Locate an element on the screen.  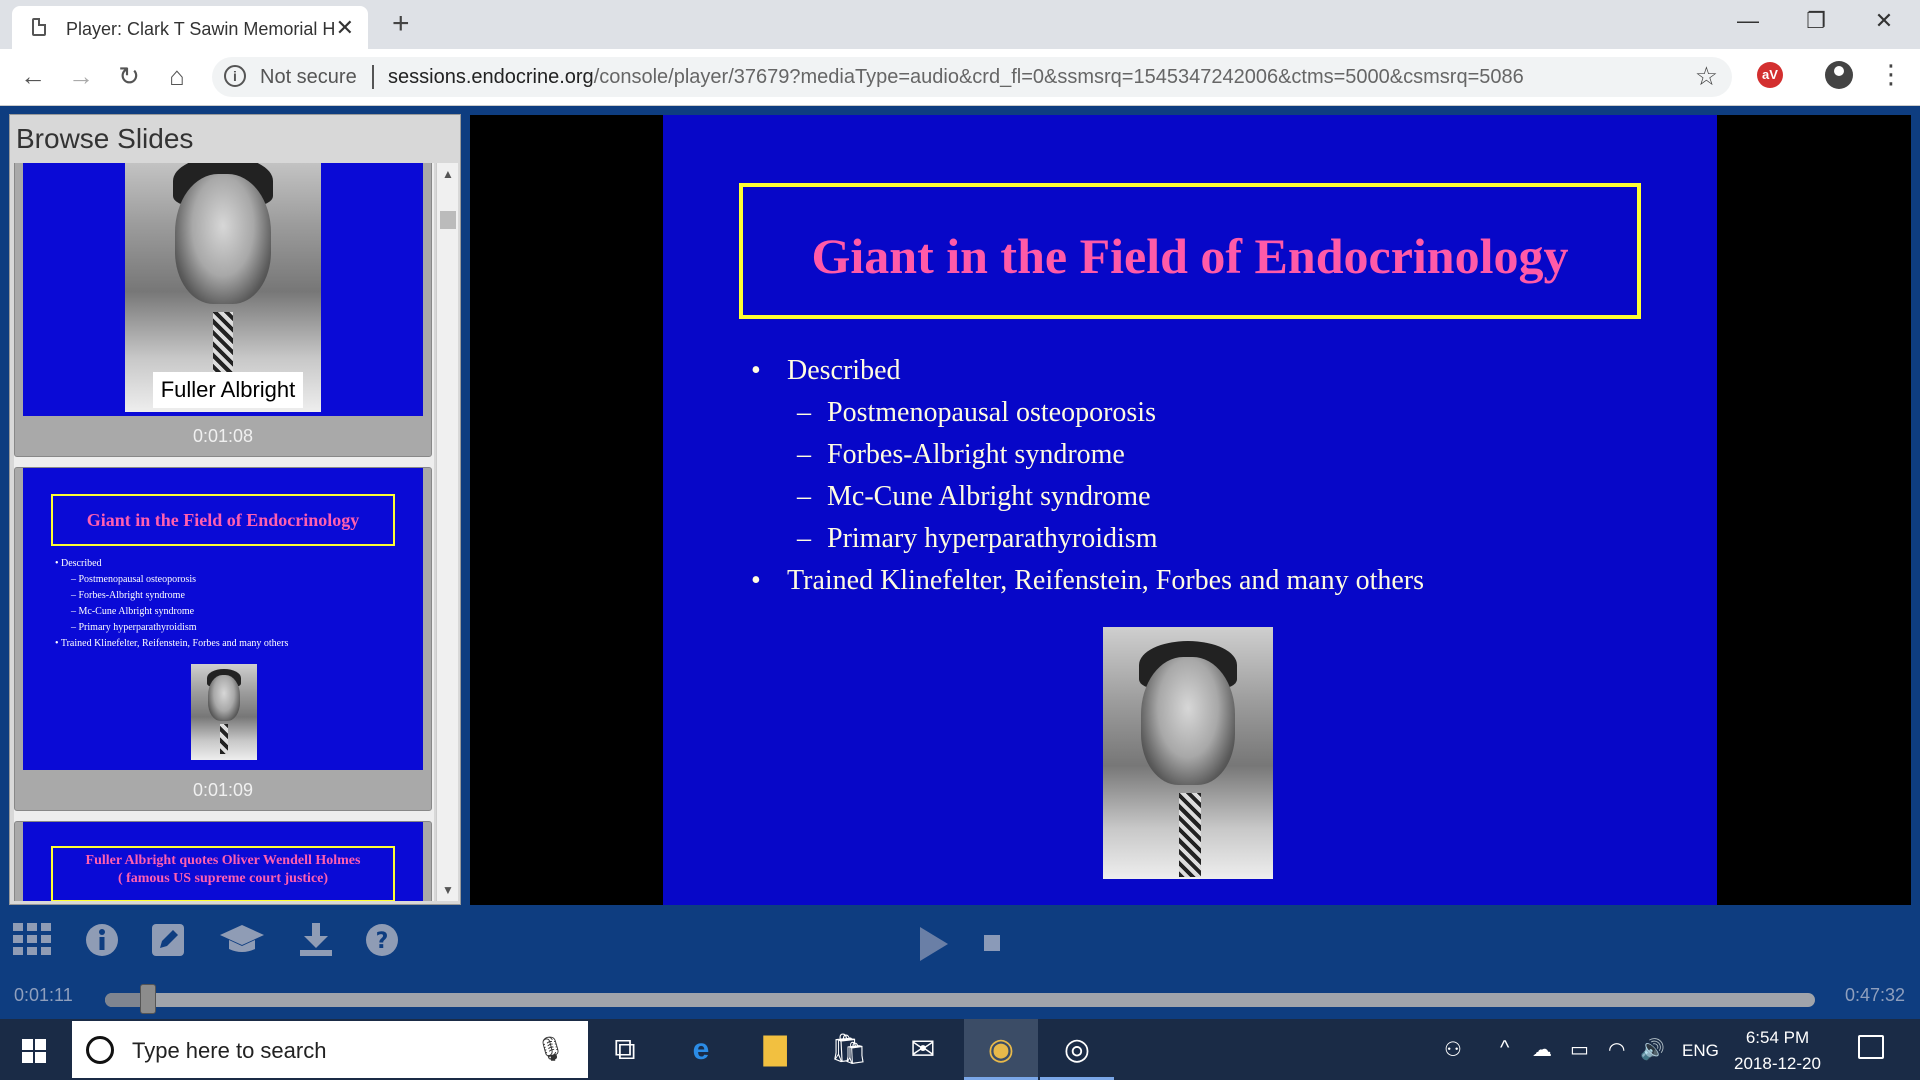
chrome-icon: ◉ is located at coordinates (1001, 1049).